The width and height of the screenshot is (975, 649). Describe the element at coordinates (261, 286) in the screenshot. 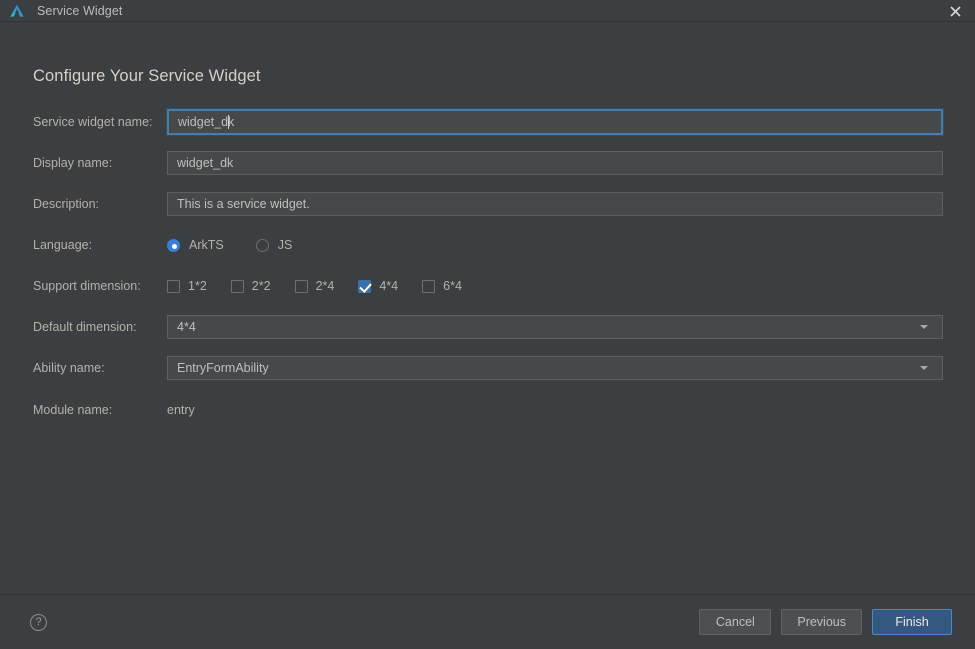

I see `checkbox-label-2x2: 2*2` at that location.